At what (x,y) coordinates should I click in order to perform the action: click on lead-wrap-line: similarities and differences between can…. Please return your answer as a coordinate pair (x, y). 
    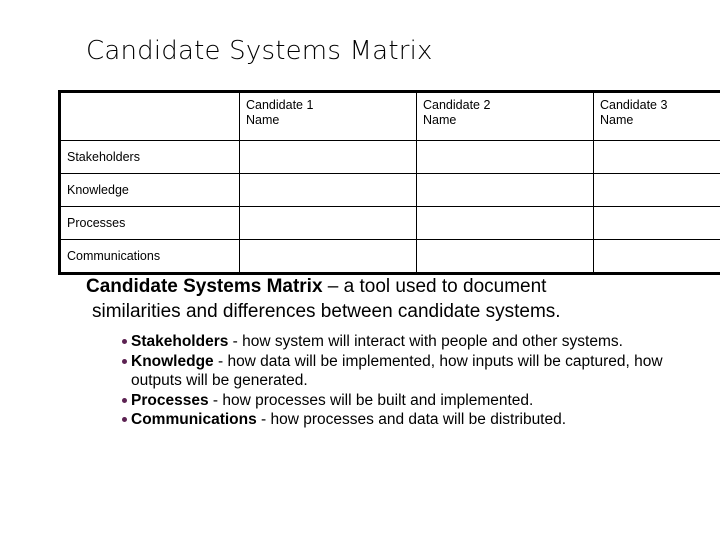
    Looking at the image, I should click on (326, 311).